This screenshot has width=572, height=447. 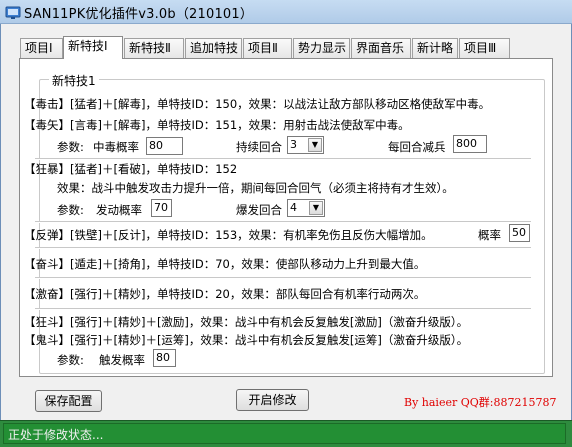 I want to click on window-title: SAN11PK优化插件v3.0b（210101）, so click(x=139, y=14).